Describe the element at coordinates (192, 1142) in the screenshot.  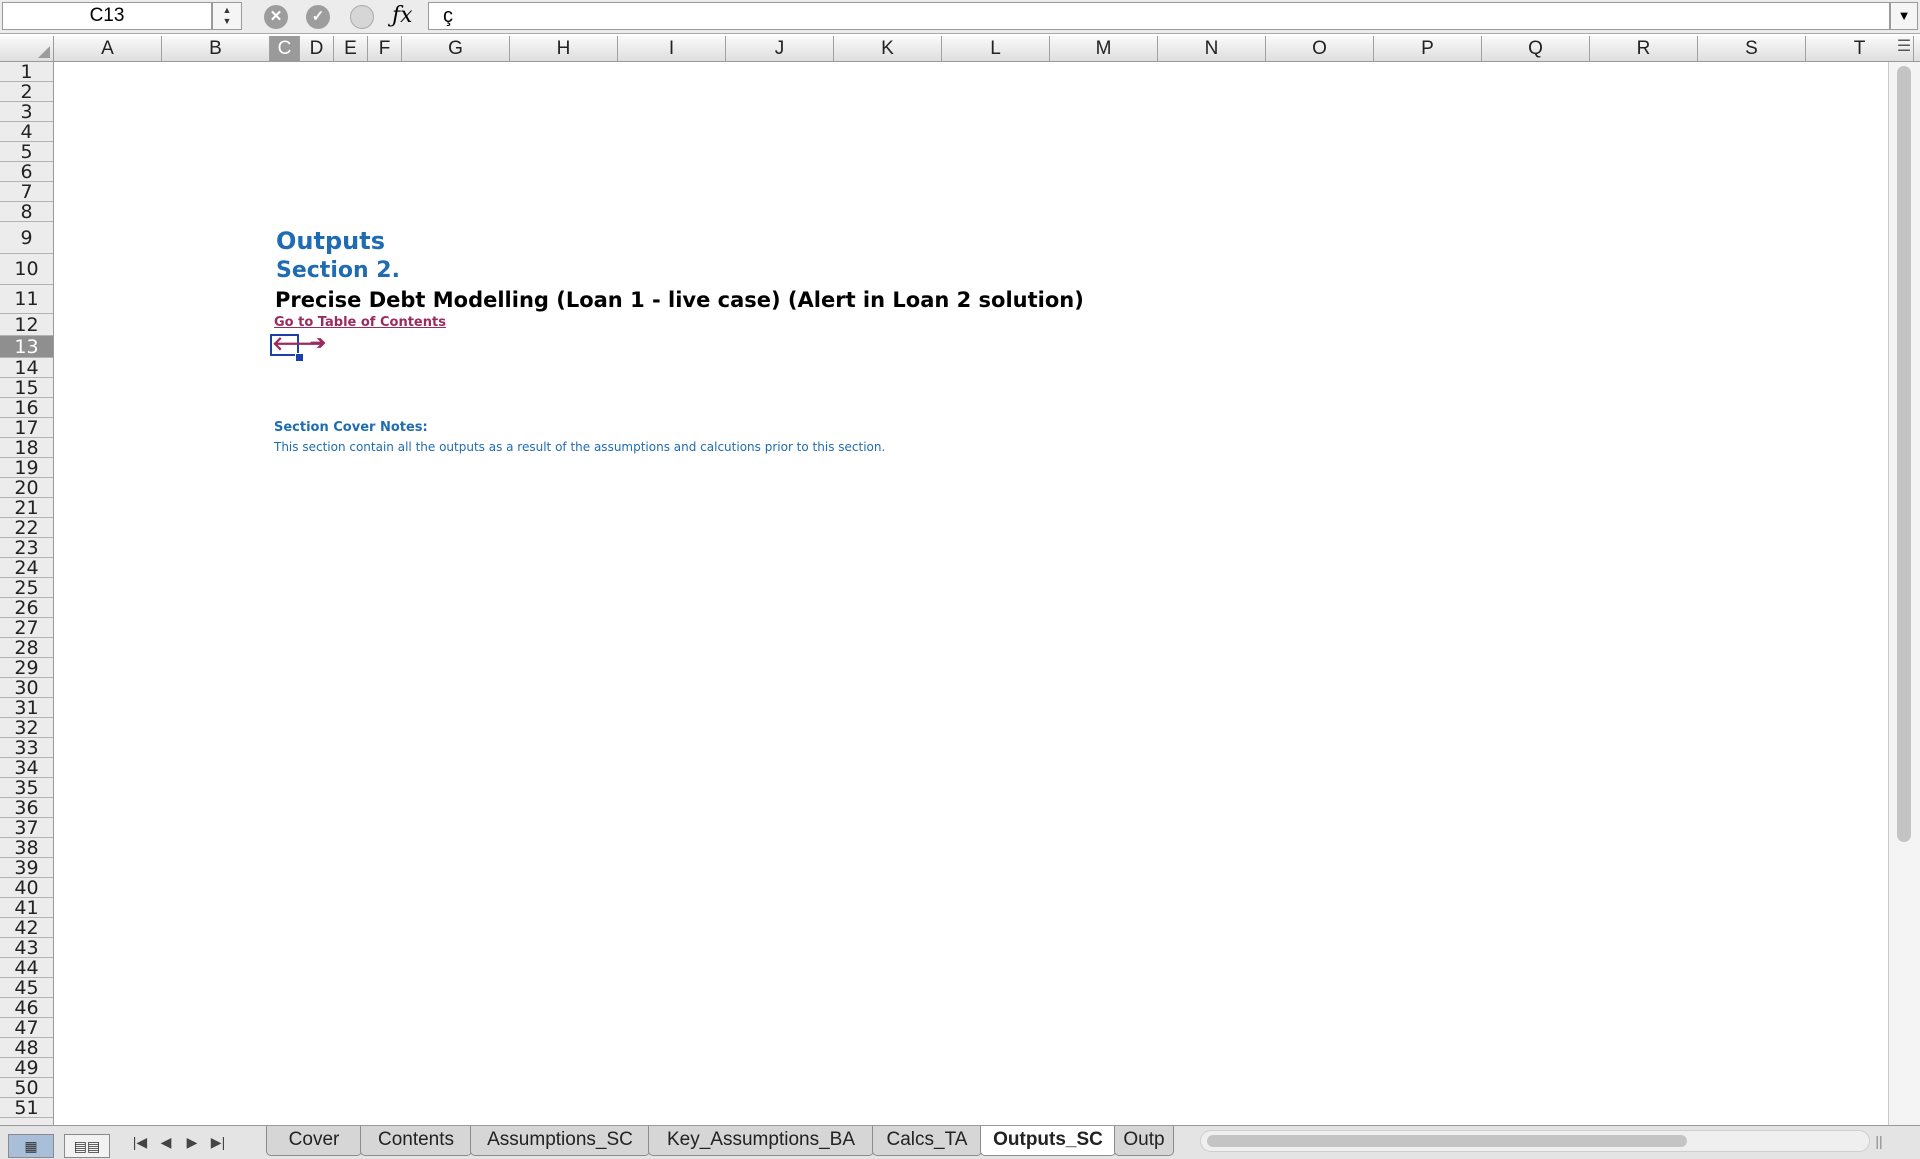
I see `next-sheet-icon: ▶` at that location.